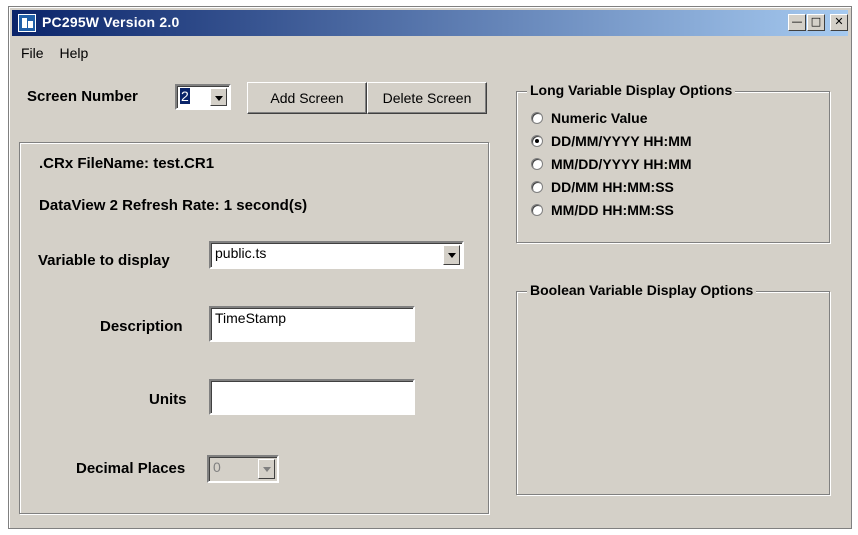 Image resolution: width=858 pixels, height=535 pixels. I want to click on add-screen-button: Add Screen, so click(307, 98).